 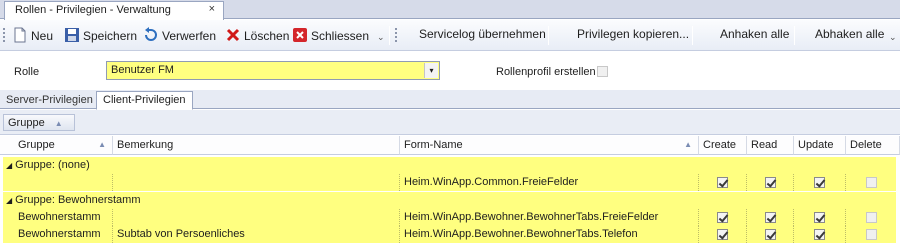 I want to click on group-row-label: ◢ Gruppe: Bewohnerstamm, so click(x=73, y=200).